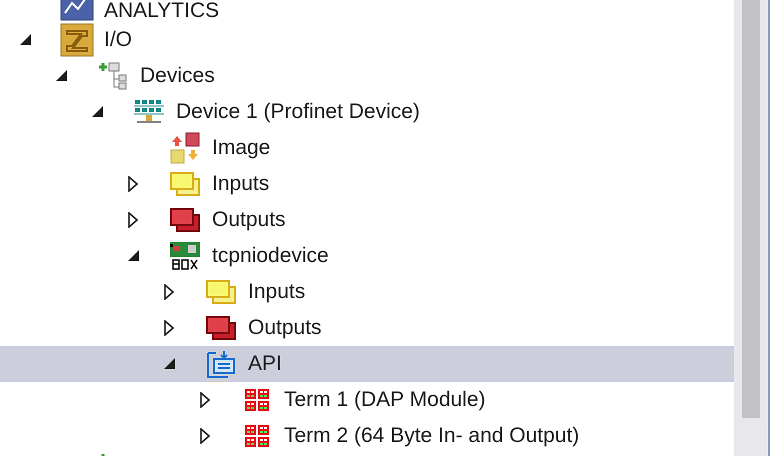  What do you see at coordinates (241, 148) in the screenshot?
I see `tree-item-label: Image` at bounding box center [241, 148].